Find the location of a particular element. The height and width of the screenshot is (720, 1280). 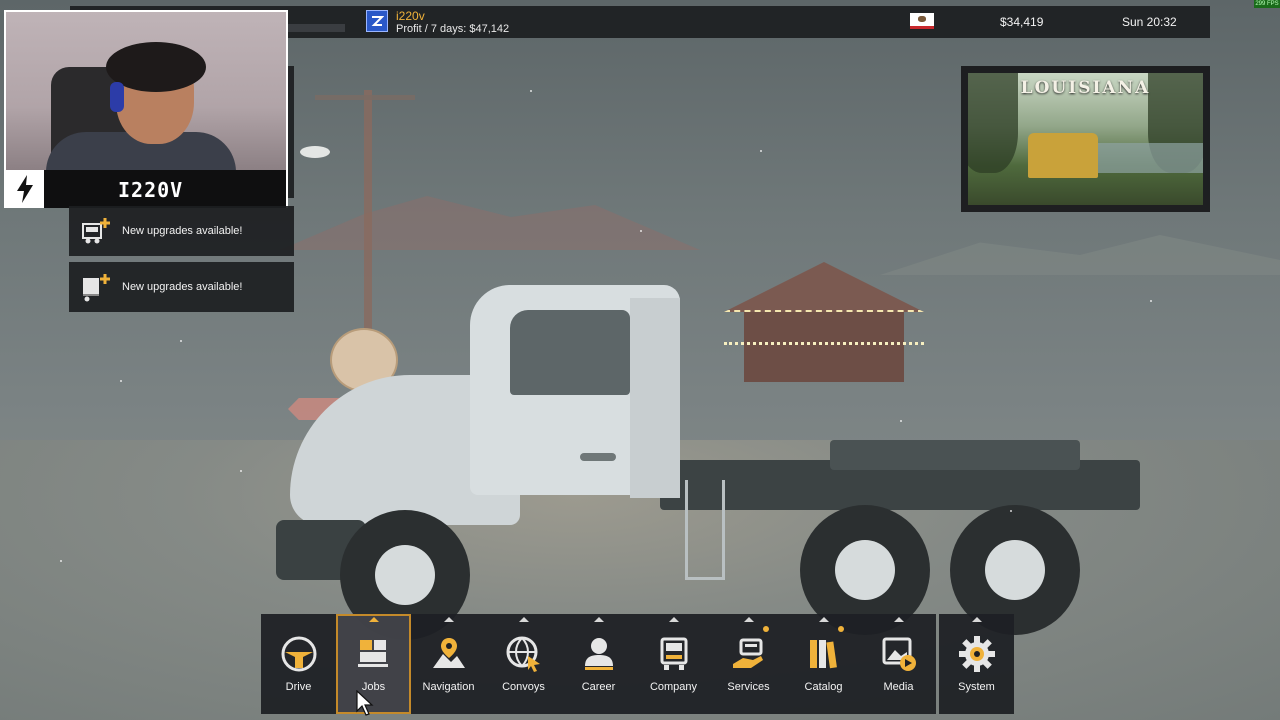

menu-item-career: Career is located at coordinates (598, 664).